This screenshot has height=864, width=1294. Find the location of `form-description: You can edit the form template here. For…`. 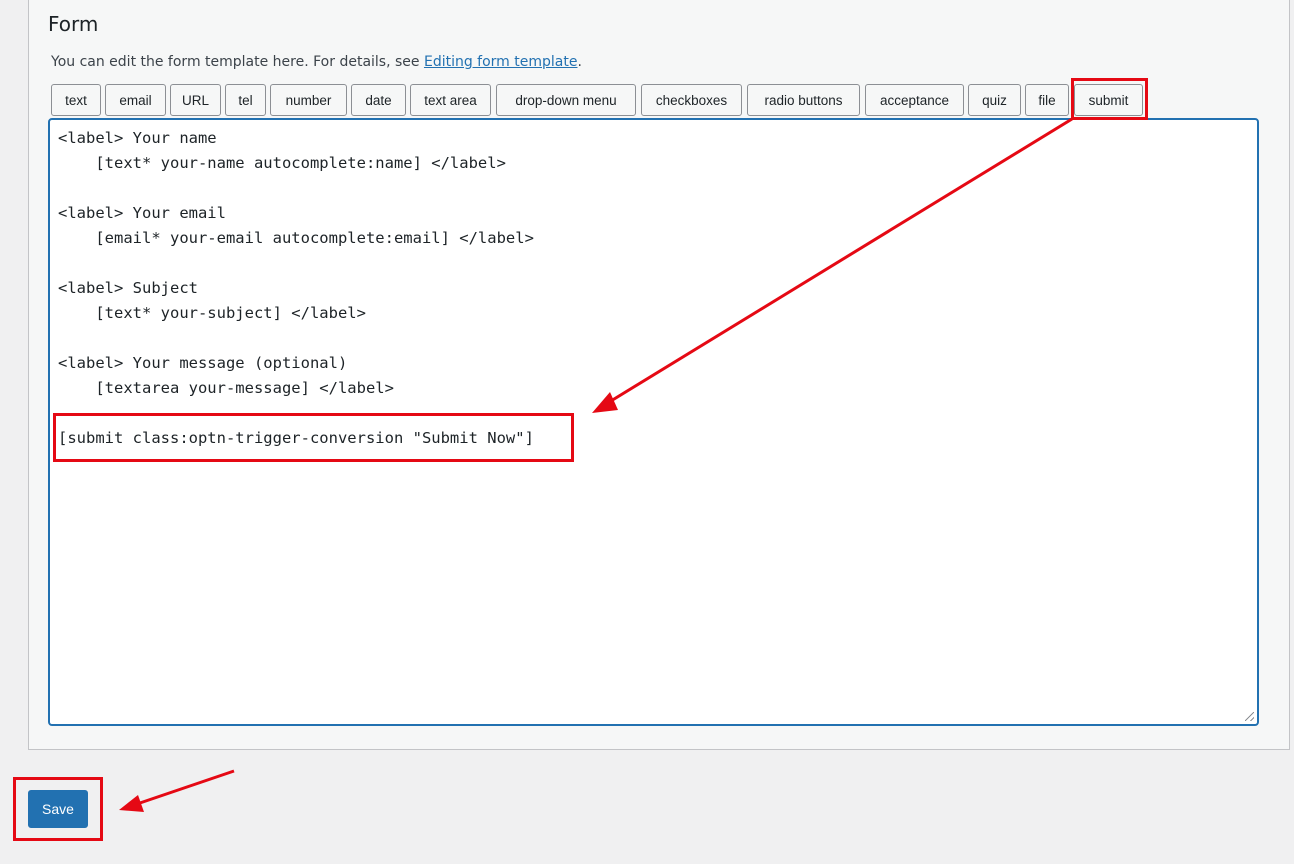

form-description: You can edit the form template here. For… is located at coordinates (316, 62).